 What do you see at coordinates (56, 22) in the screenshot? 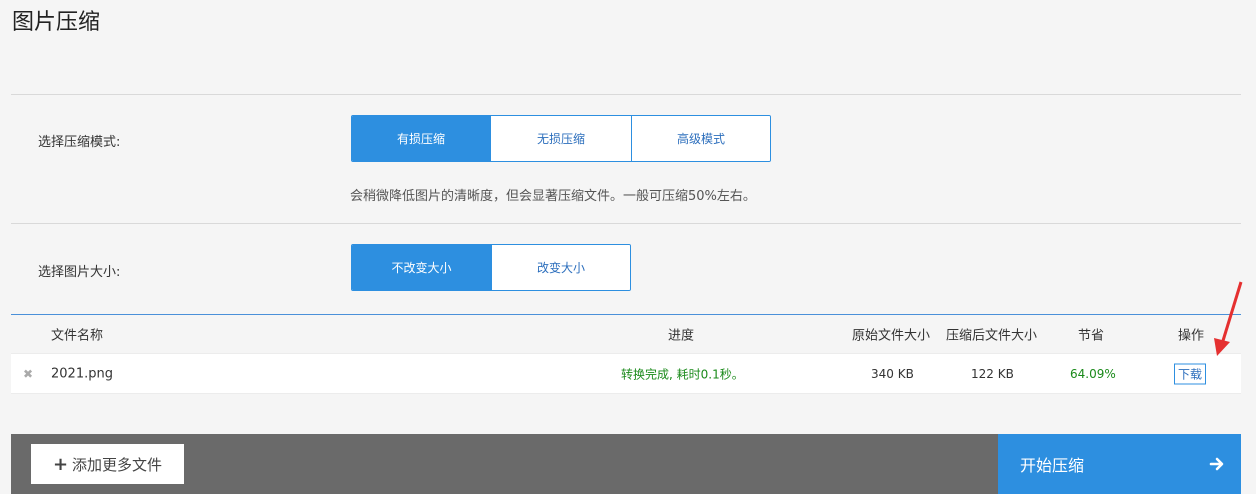
I see `page-title: 图片压缩` at bounding box center [56, 22].